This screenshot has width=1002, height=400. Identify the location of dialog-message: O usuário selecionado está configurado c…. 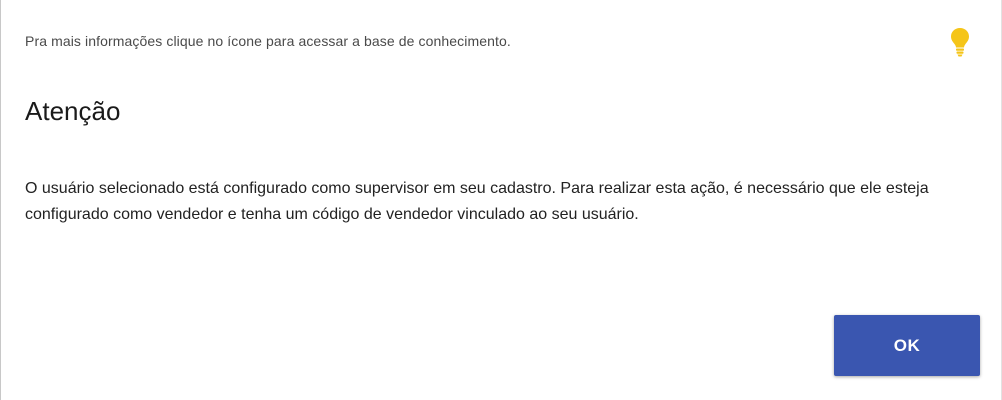
(477, 201).